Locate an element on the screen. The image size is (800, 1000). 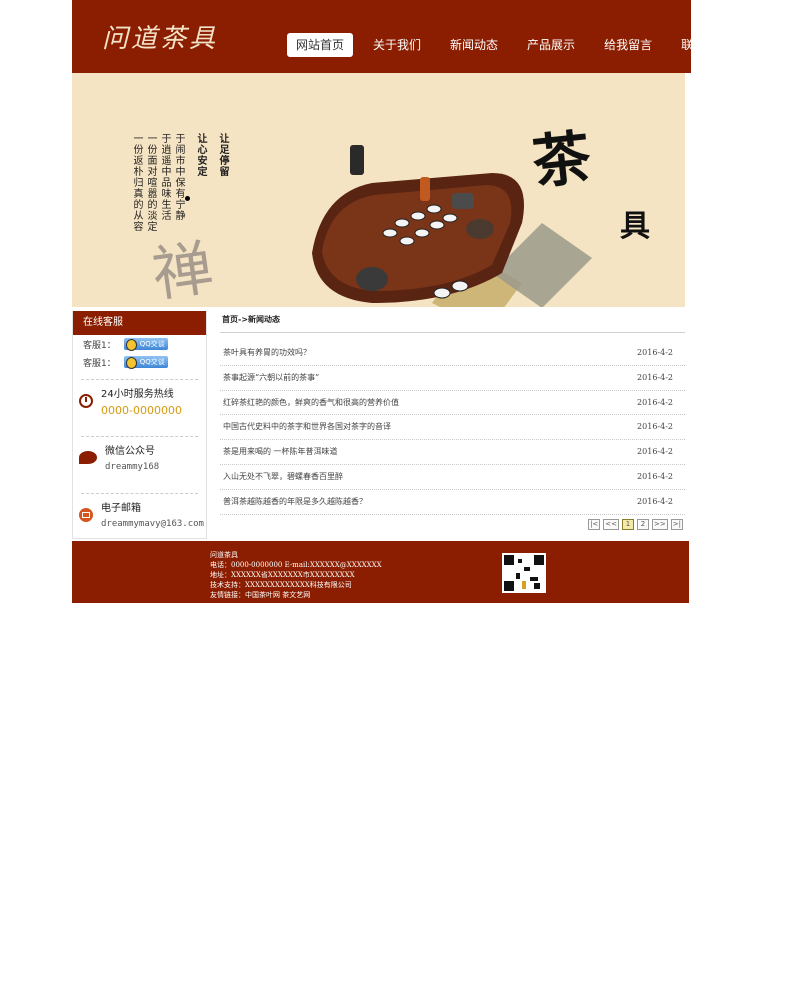
news-title: 茶事起源“六朝以前的茶事” is located at coordinates (271, 378).